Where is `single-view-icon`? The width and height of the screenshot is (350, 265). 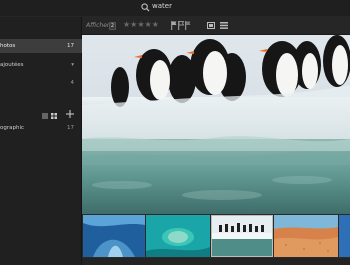
single-view-icon is located at coordinates (211, 25).